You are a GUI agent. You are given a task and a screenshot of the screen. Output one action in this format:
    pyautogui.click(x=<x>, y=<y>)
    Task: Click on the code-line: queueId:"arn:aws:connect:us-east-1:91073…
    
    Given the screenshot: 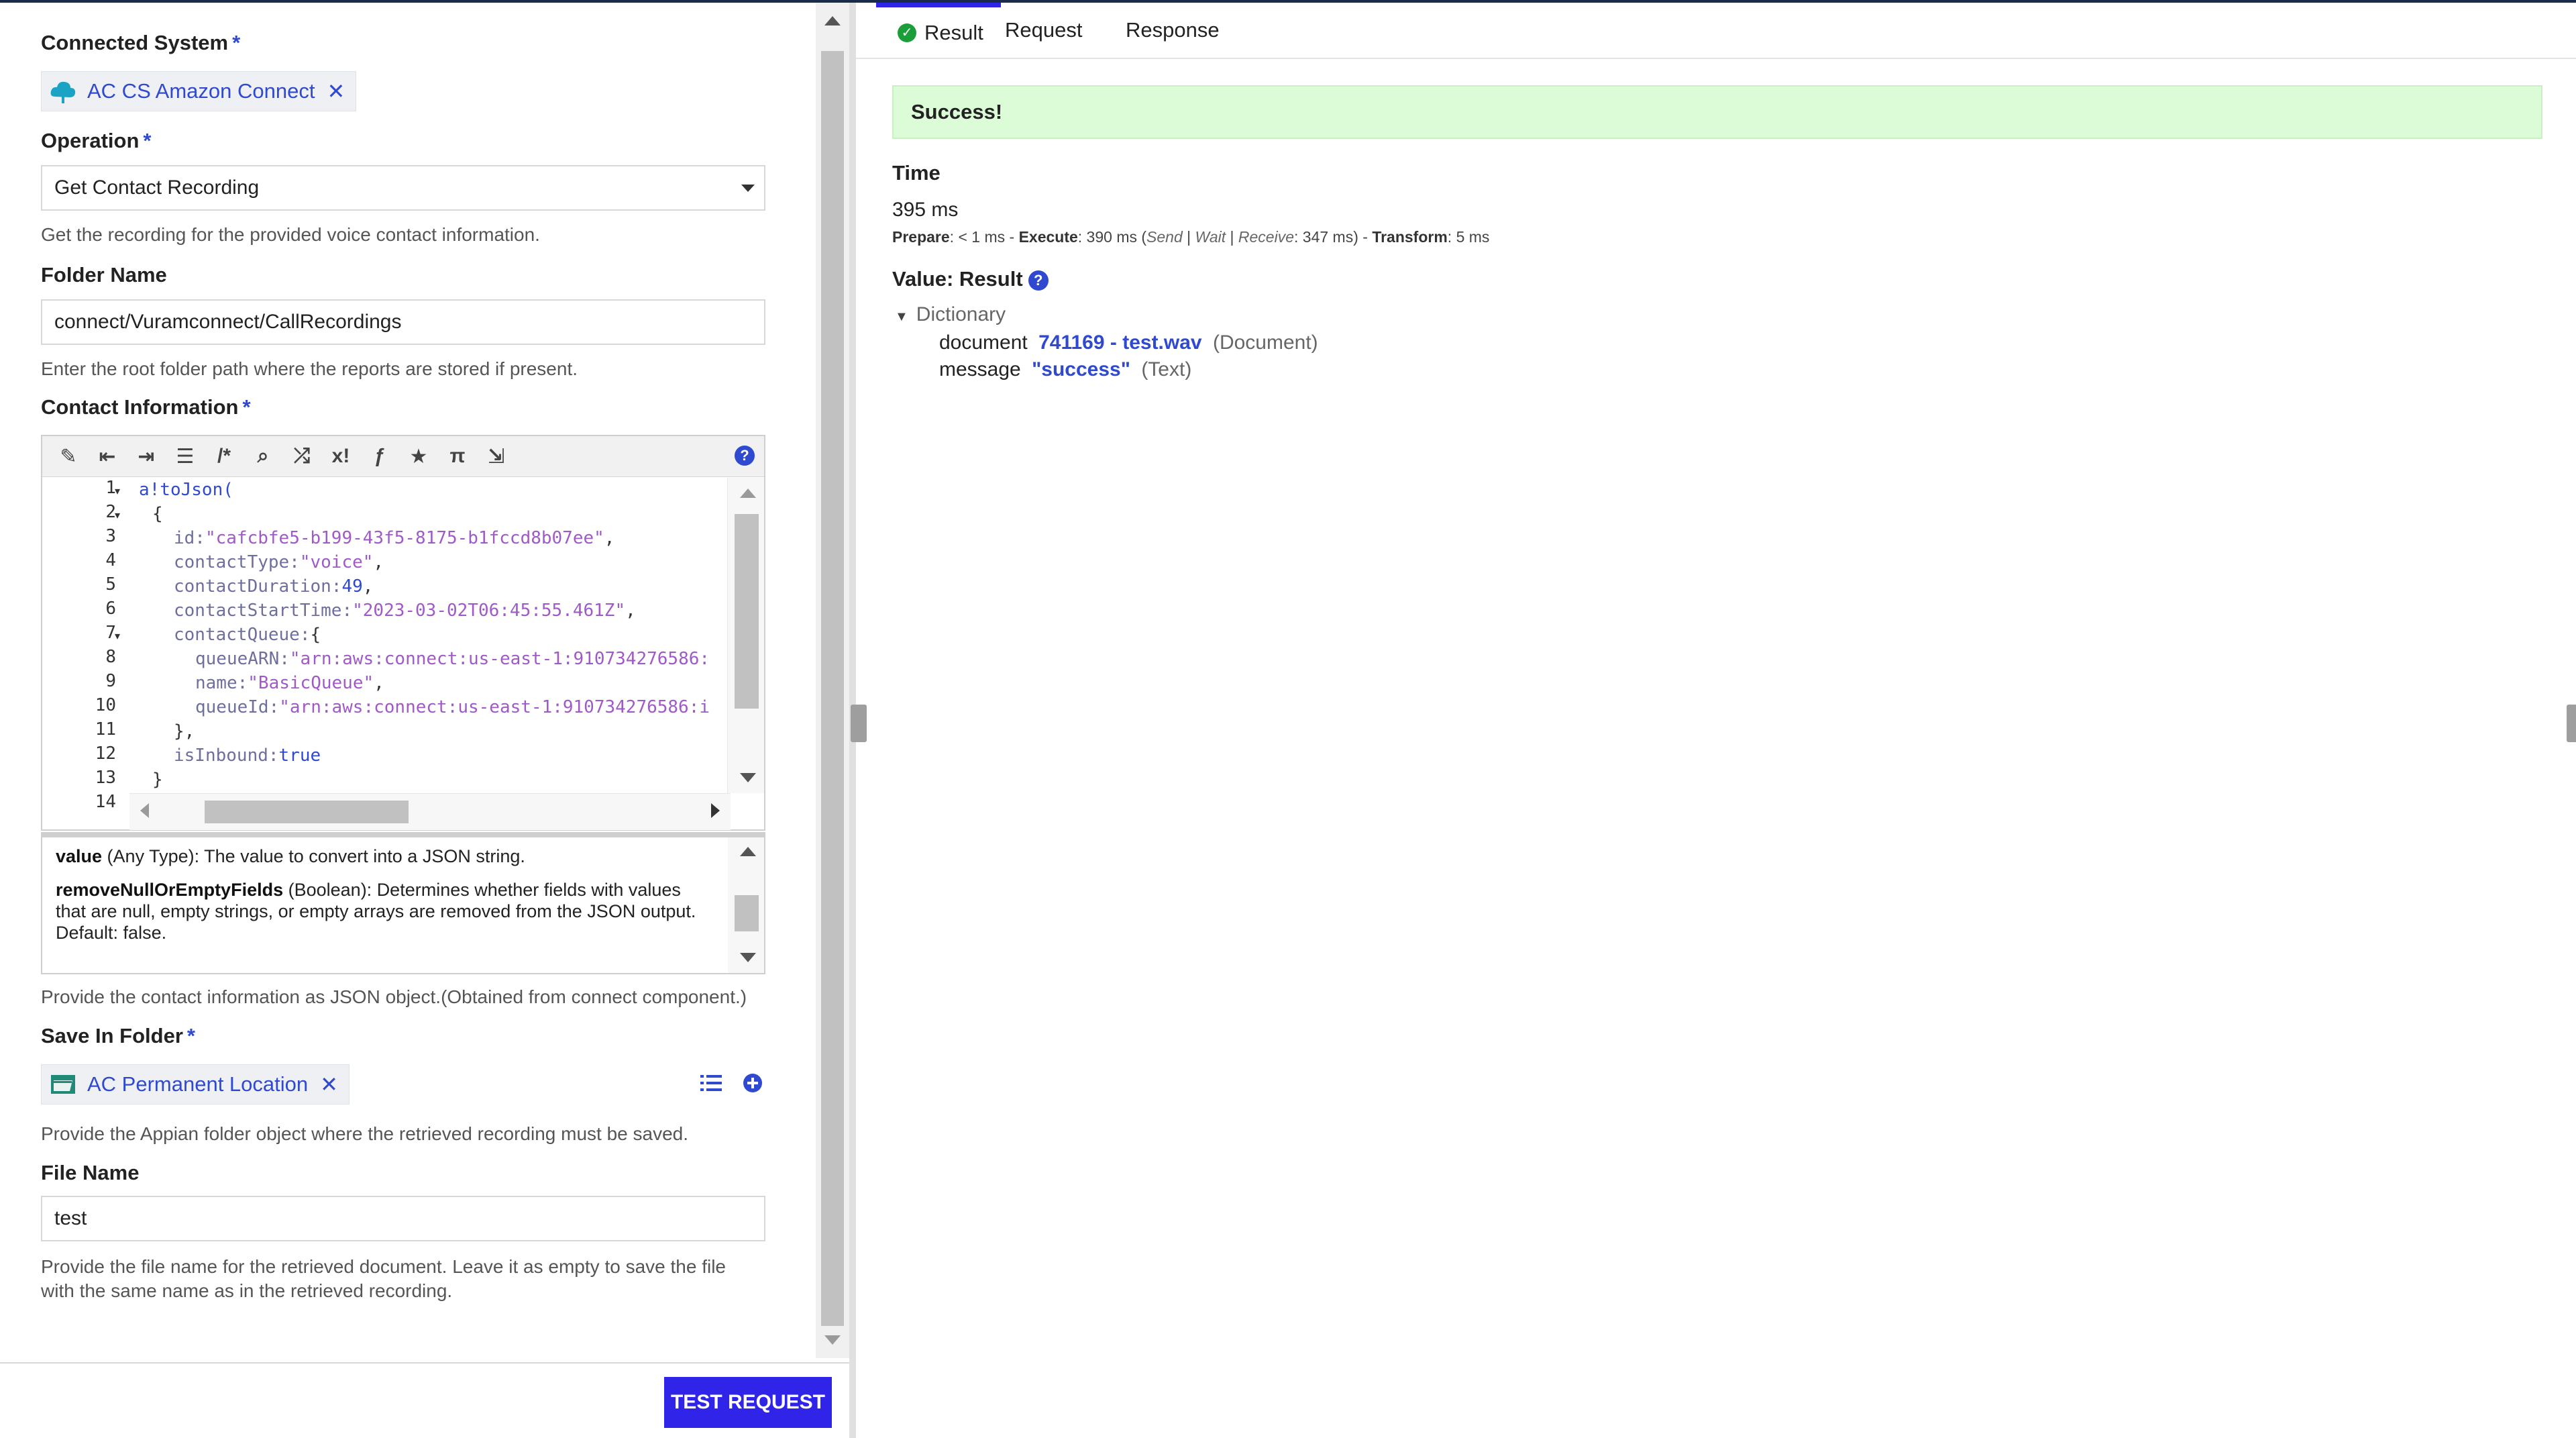 What is the action you would take?
    pyautogui.click(x=452, y=707)
    